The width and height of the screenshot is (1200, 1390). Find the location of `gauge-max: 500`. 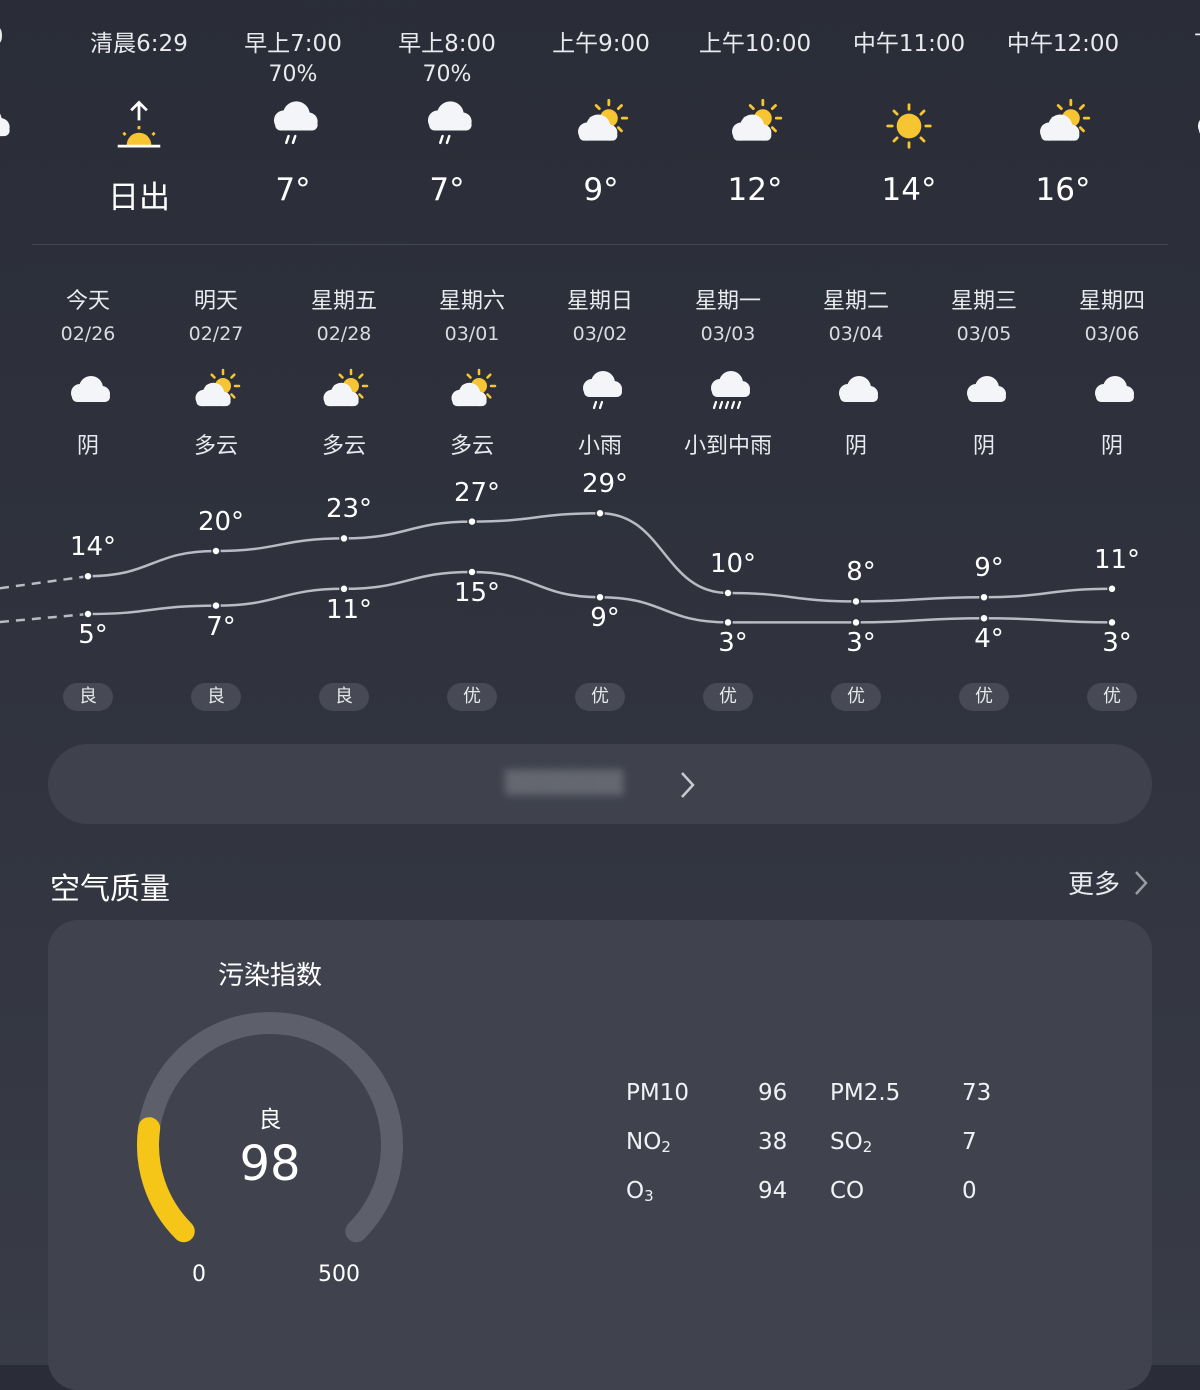

gauge-max: 500 is located at coordinates (339, 1274).